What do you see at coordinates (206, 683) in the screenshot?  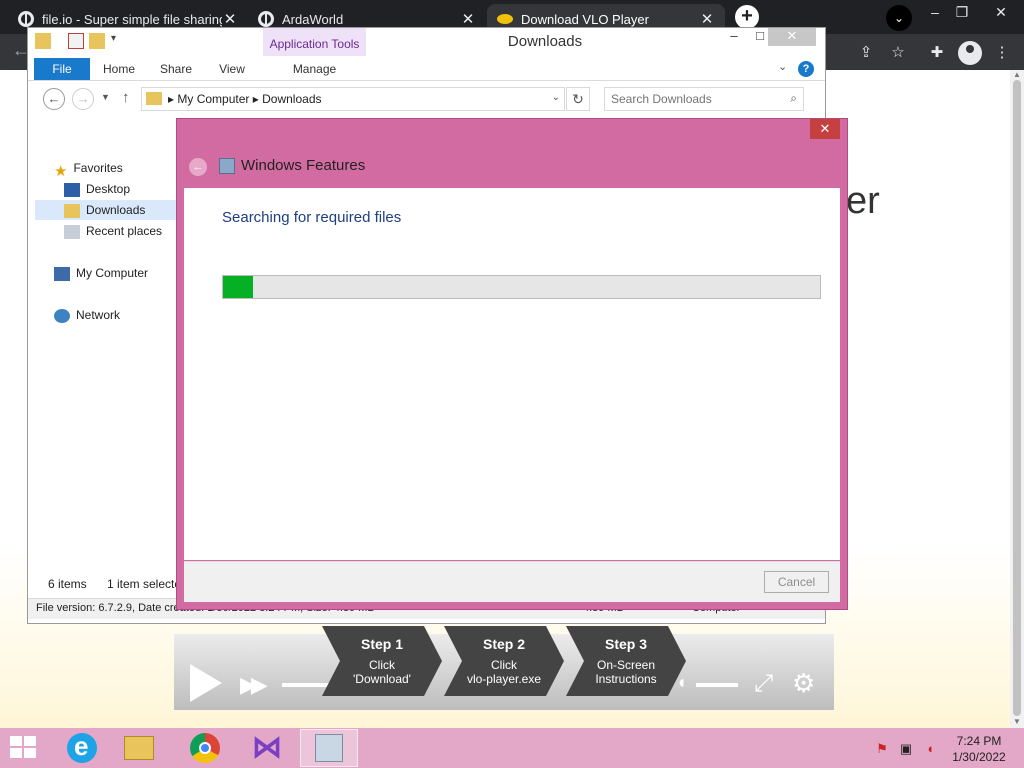 I see `play-icon` at bounding box center [206, 683].